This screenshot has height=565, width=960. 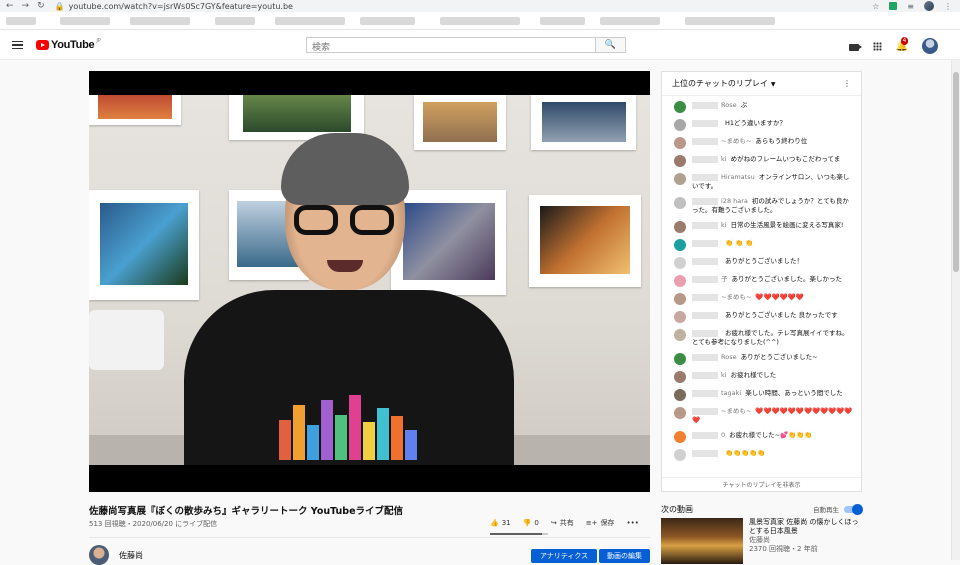 I want to click on recommended-title: 風景写真家 佐藤尚 の懐かしくほっとする日本風景, so click(x=805, y=527).